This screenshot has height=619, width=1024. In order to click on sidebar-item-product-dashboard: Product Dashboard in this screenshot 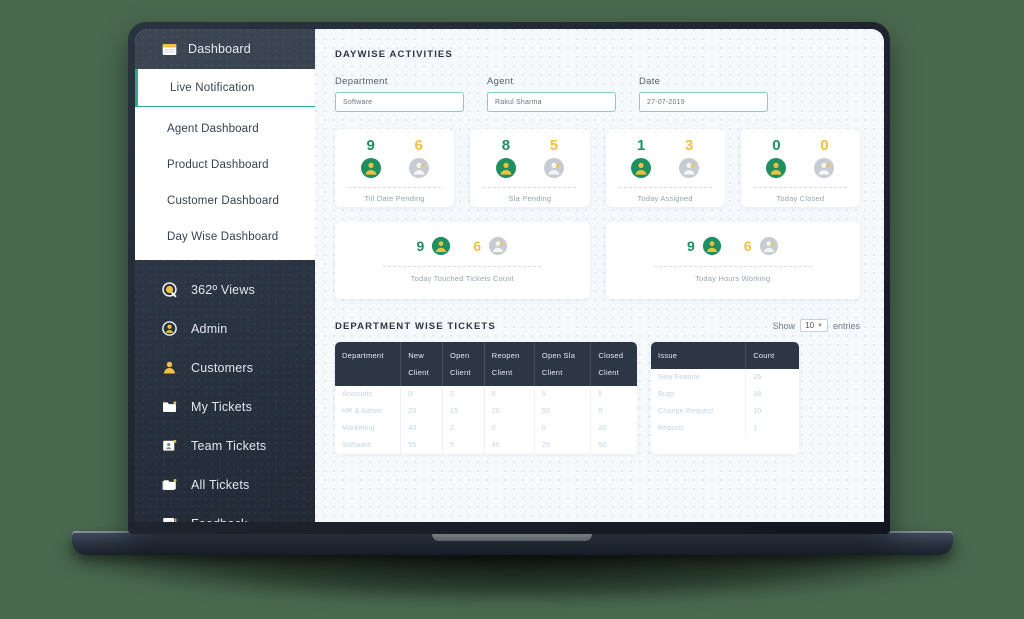, I will do `click(225, 165)`.